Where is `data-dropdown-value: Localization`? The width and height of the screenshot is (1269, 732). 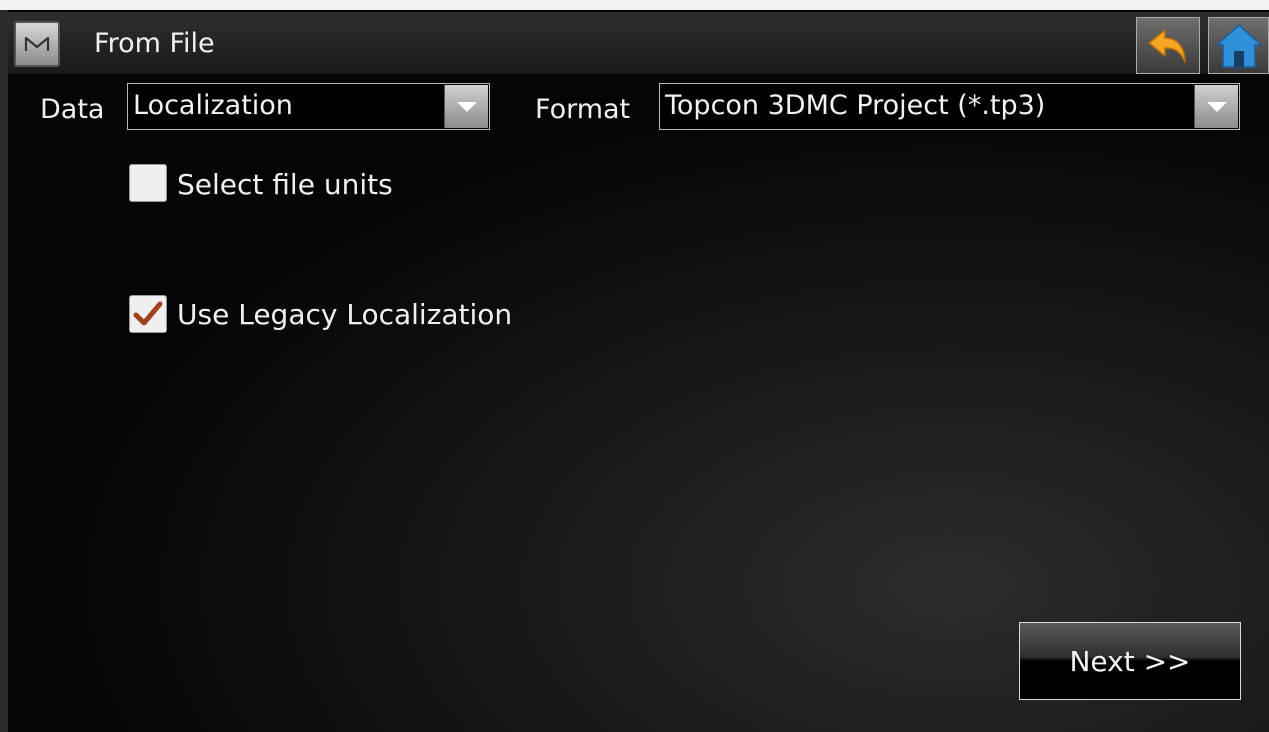
data-dropdown-value: Localization is located at coordinates (213, 105).